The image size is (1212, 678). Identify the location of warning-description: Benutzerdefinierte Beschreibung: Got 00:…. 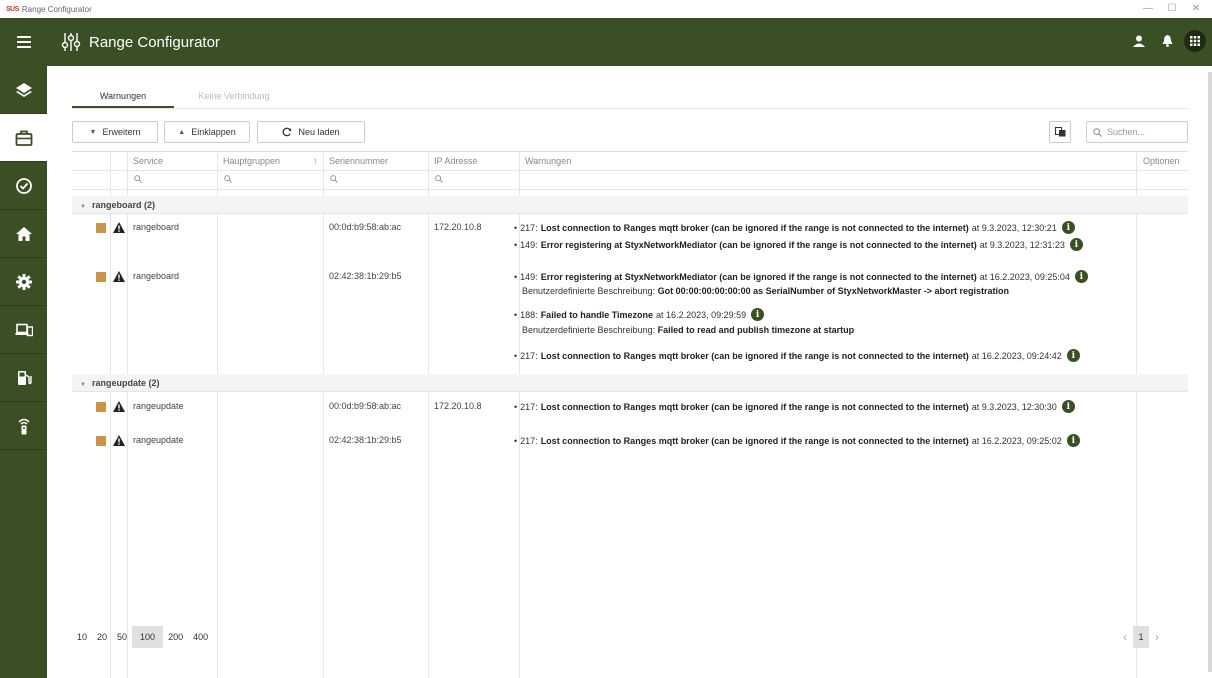
(765, 291).